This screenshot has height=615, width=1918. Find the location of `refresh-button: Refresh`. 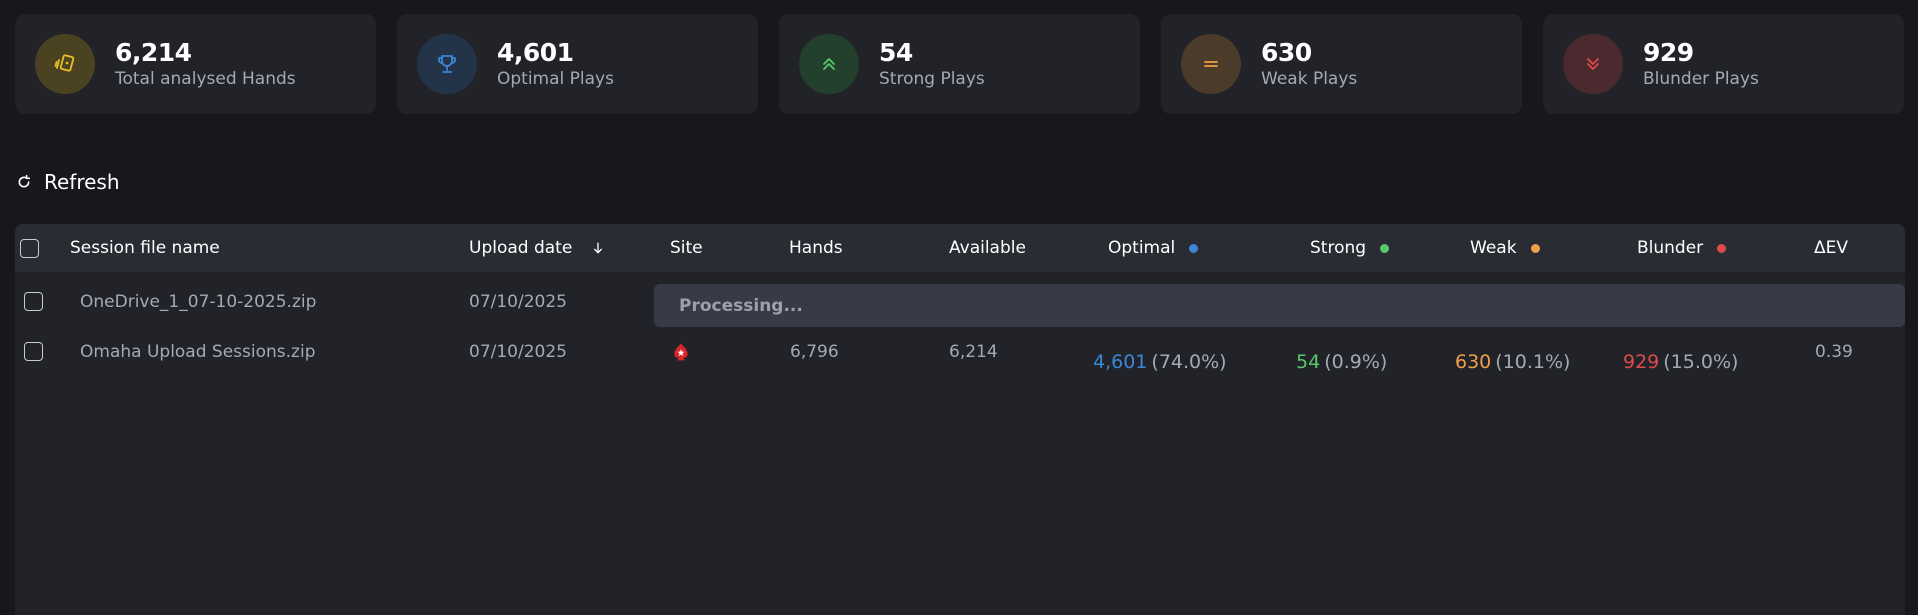

refresh-button: Refresh is located at coordinates (68, 182).